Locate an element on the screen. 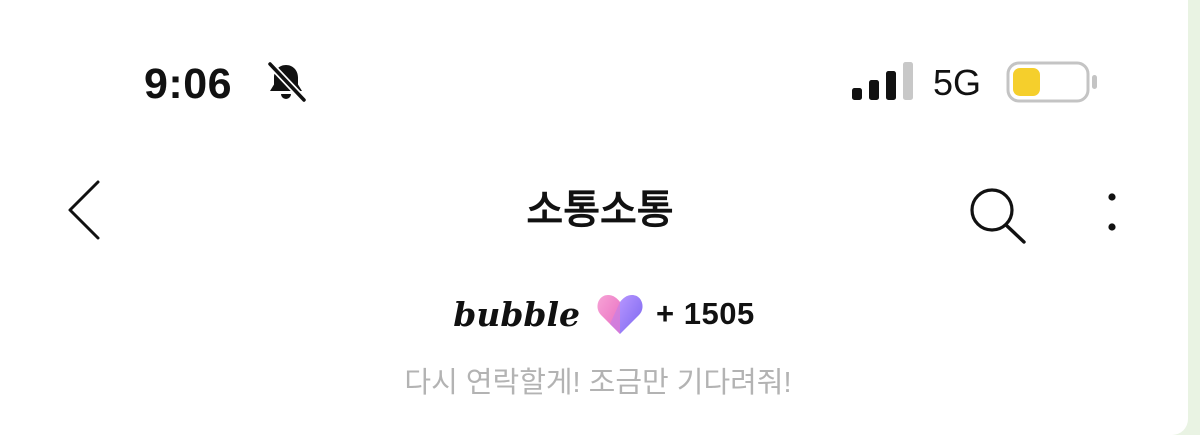 This screenshot has height=435, width=1200. bubble-logo: bubble is located at coordinates (517, 314).